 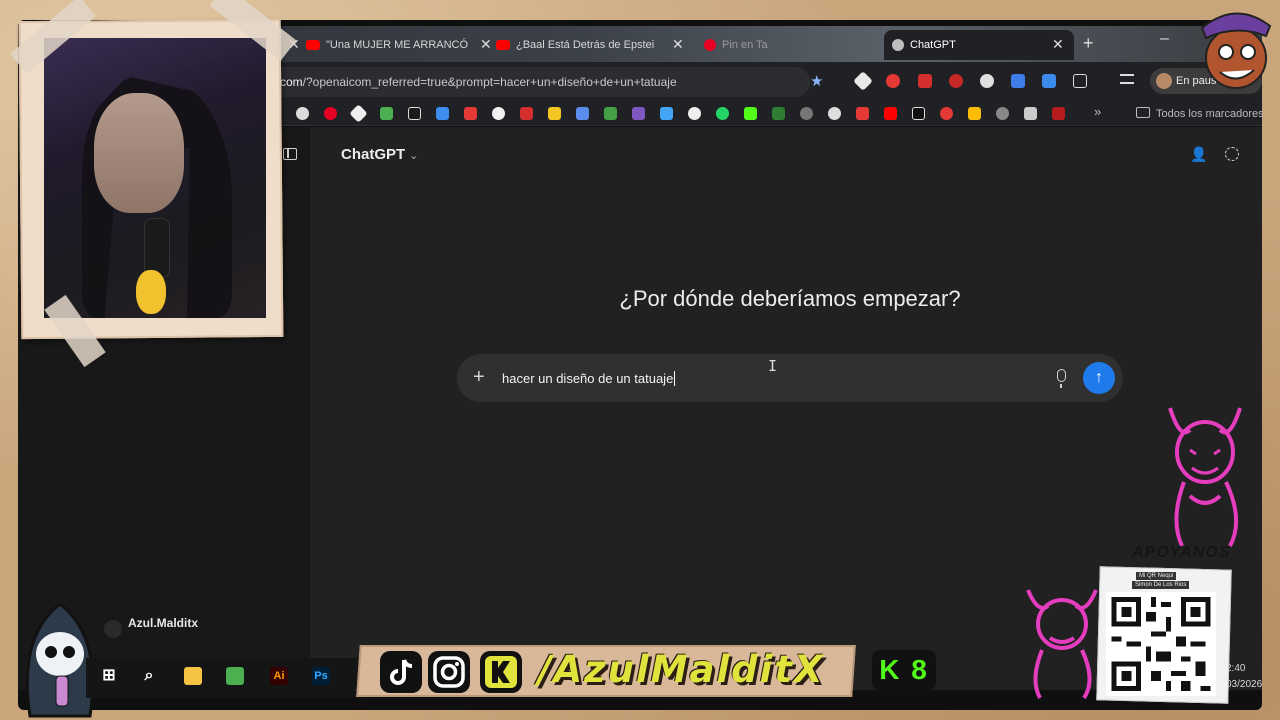 I want to click on url-host: com, so click(x=291, y=82).